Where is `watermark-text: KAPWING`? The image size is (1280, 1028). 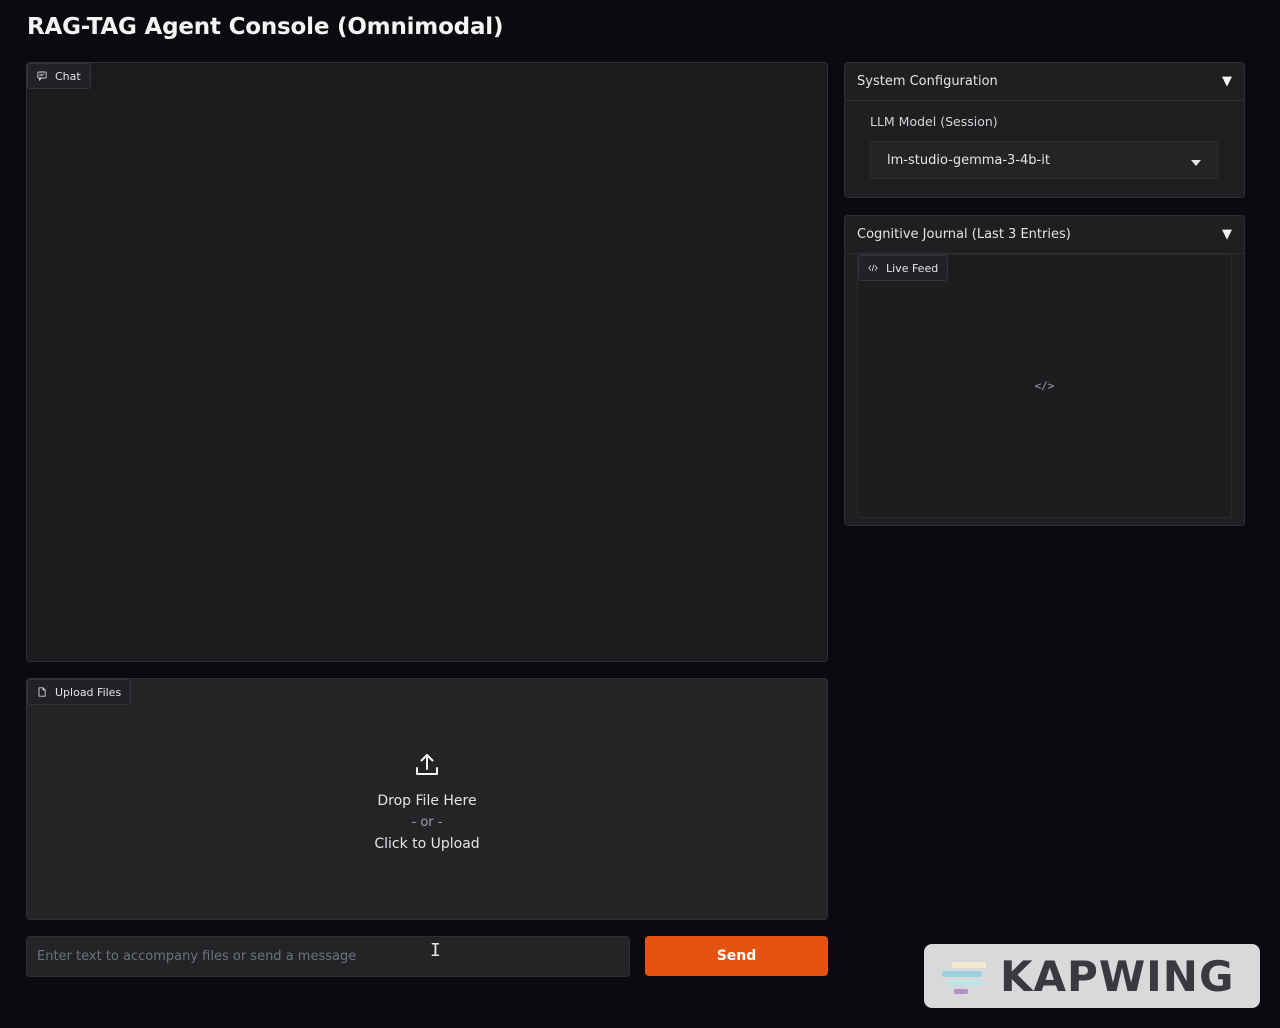 watermark-text: KAPWING is located at coordinates (1117, 976).